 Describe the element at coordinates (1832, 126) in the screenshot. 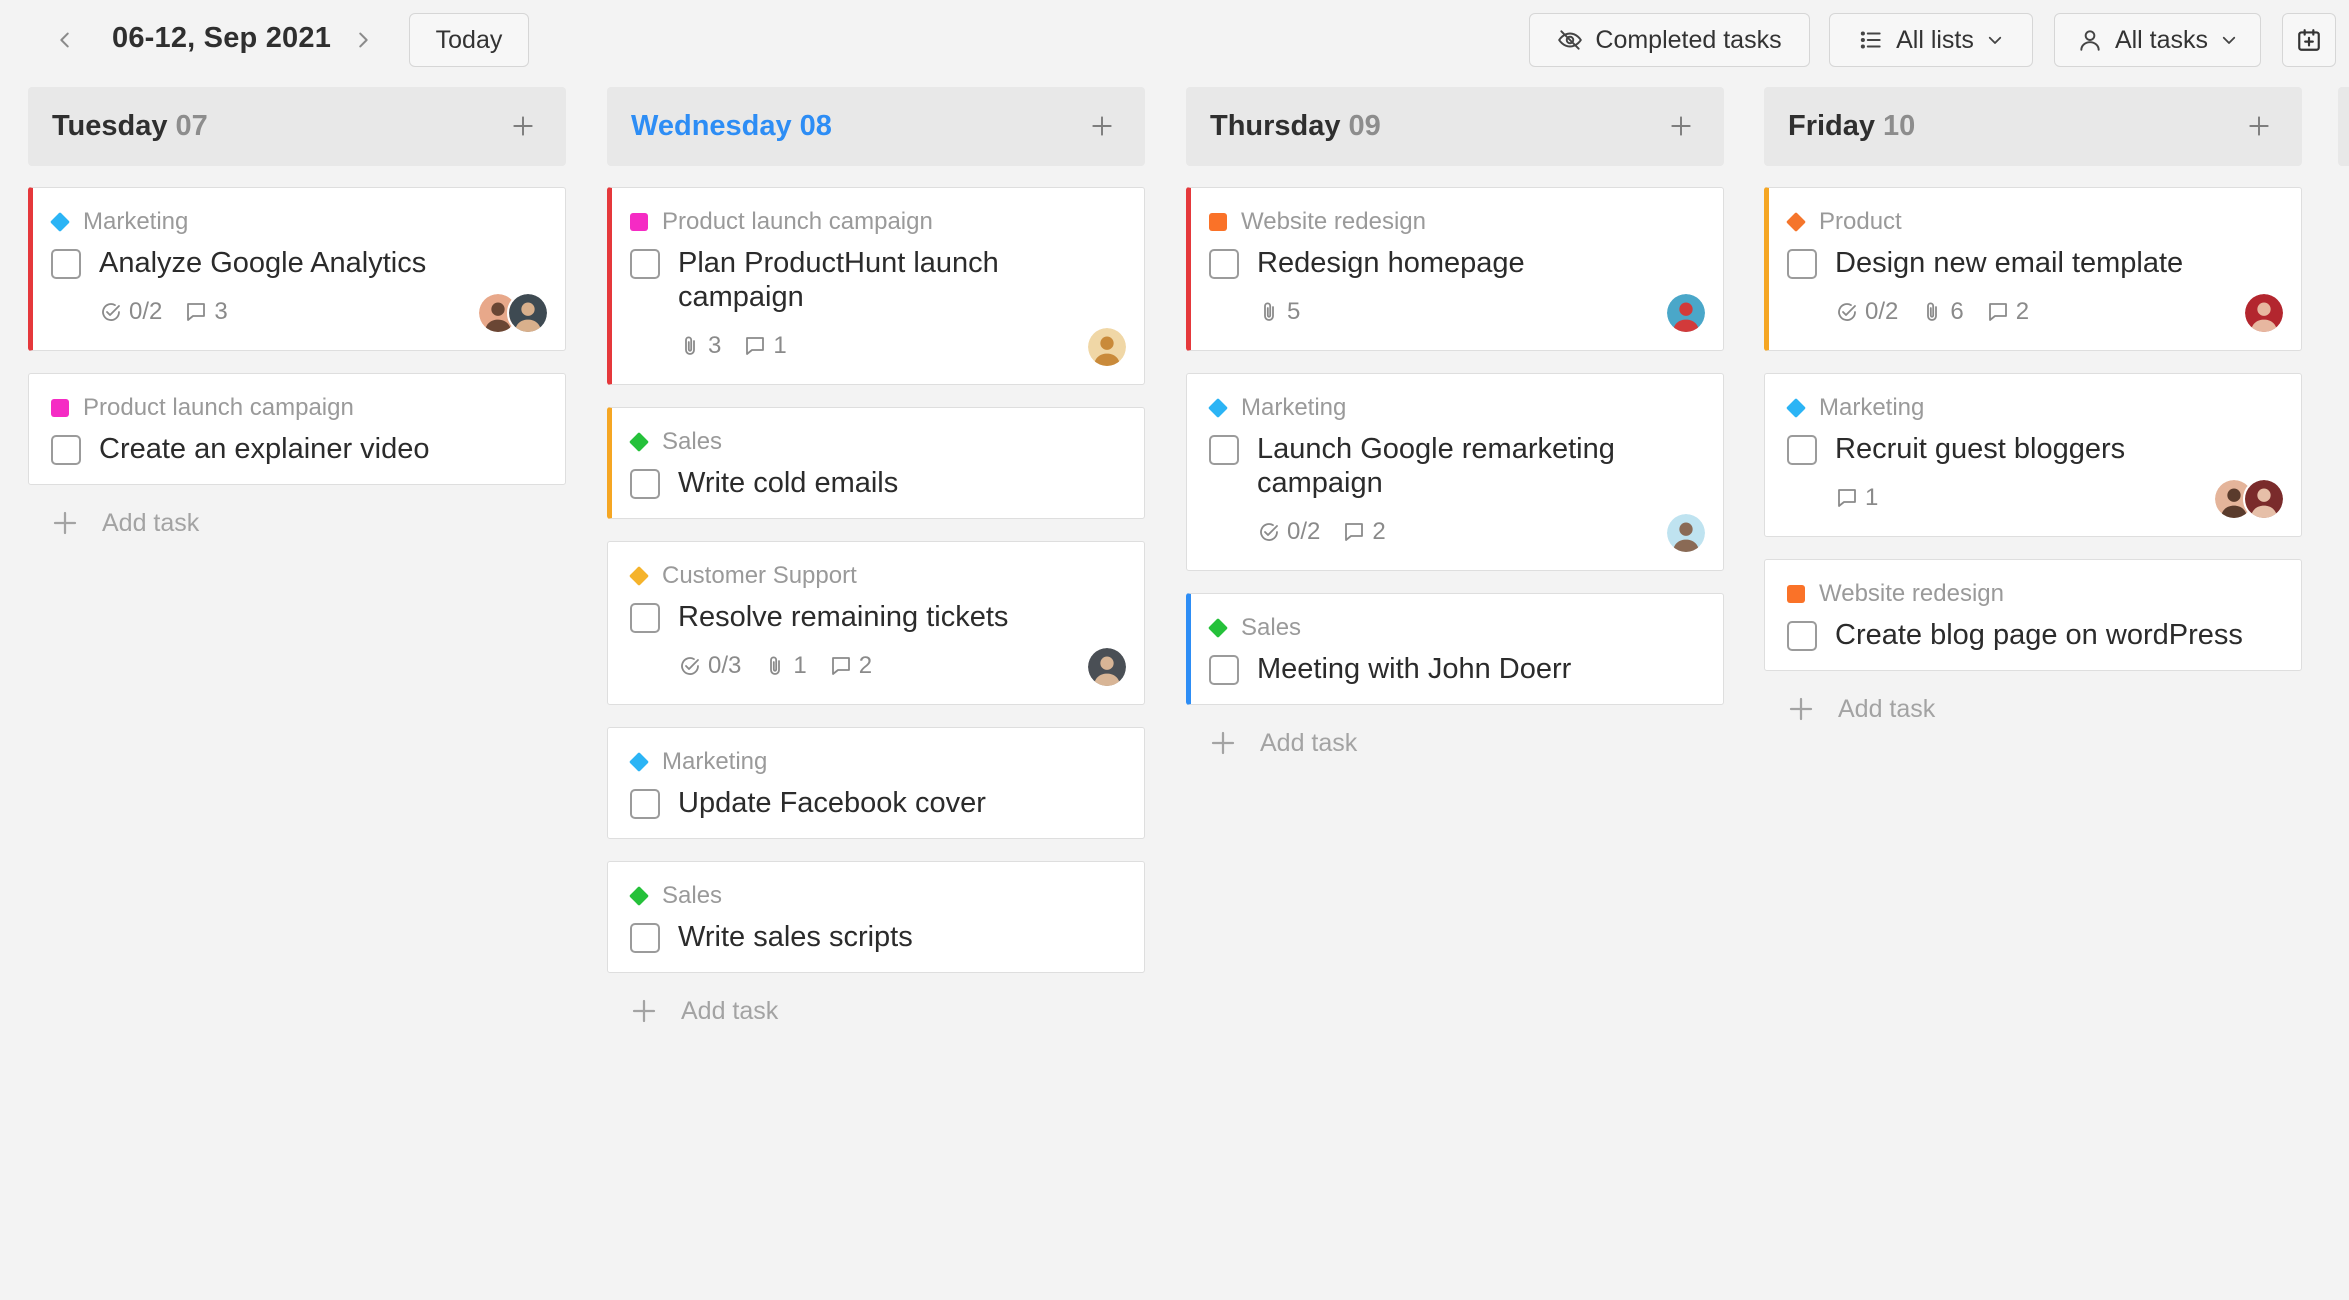

I see `day-name: Friday` at that location.